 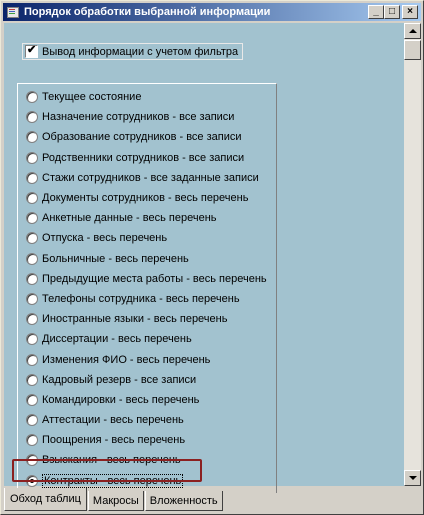 I want to click on radio-option: Телефоны сотрудника - весь перечень, so click(x=151, y=299).